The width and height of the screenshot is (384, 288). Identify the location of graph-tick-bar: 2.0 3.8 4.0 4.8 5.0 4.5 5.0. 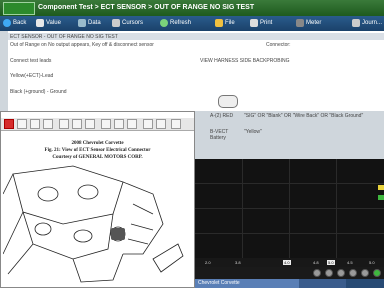
(289, 262).